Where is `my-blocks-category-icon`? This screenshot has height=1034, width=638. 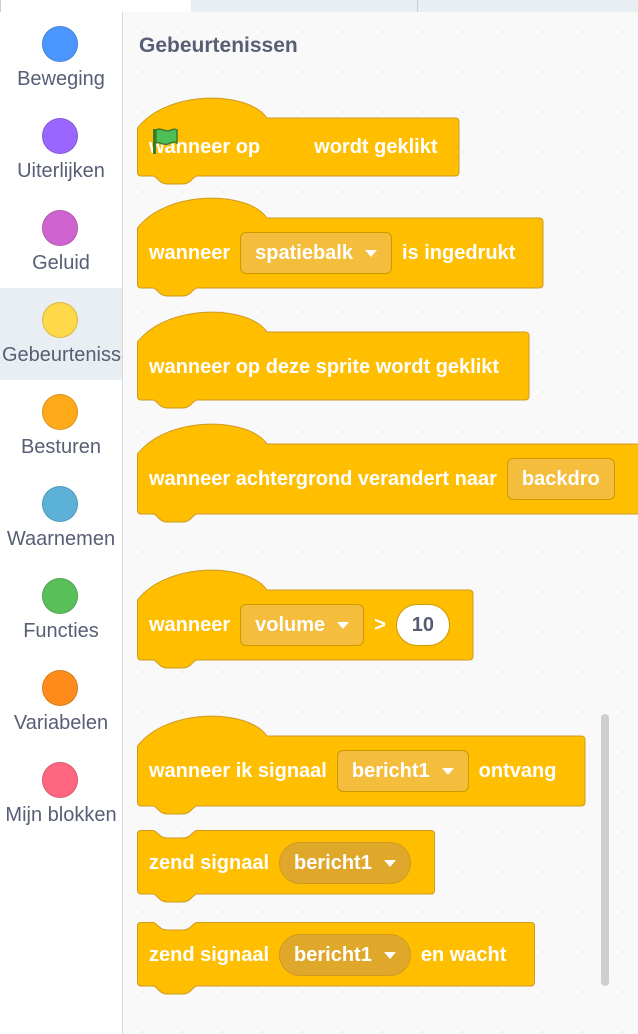 my-blocks-category-icon is located at coordinates (60, 780).